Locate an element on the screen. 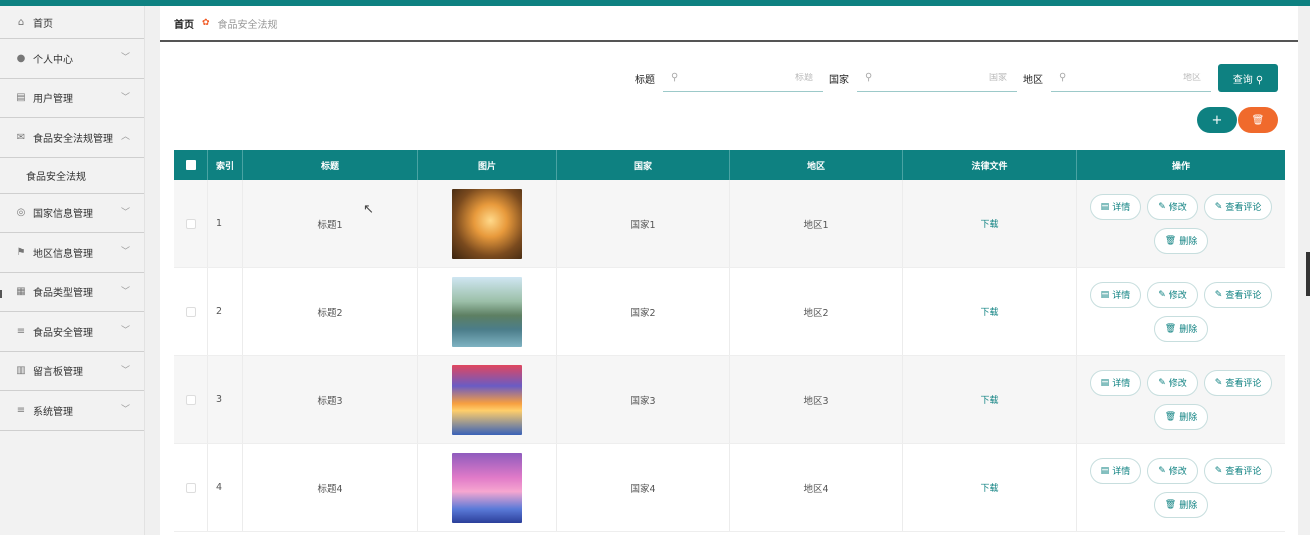 The height and width of the screenshot is (535, 1310). sidebar-item-7: ≡ 食品安全管理 ﹀ is located at coordinates (72, 332).